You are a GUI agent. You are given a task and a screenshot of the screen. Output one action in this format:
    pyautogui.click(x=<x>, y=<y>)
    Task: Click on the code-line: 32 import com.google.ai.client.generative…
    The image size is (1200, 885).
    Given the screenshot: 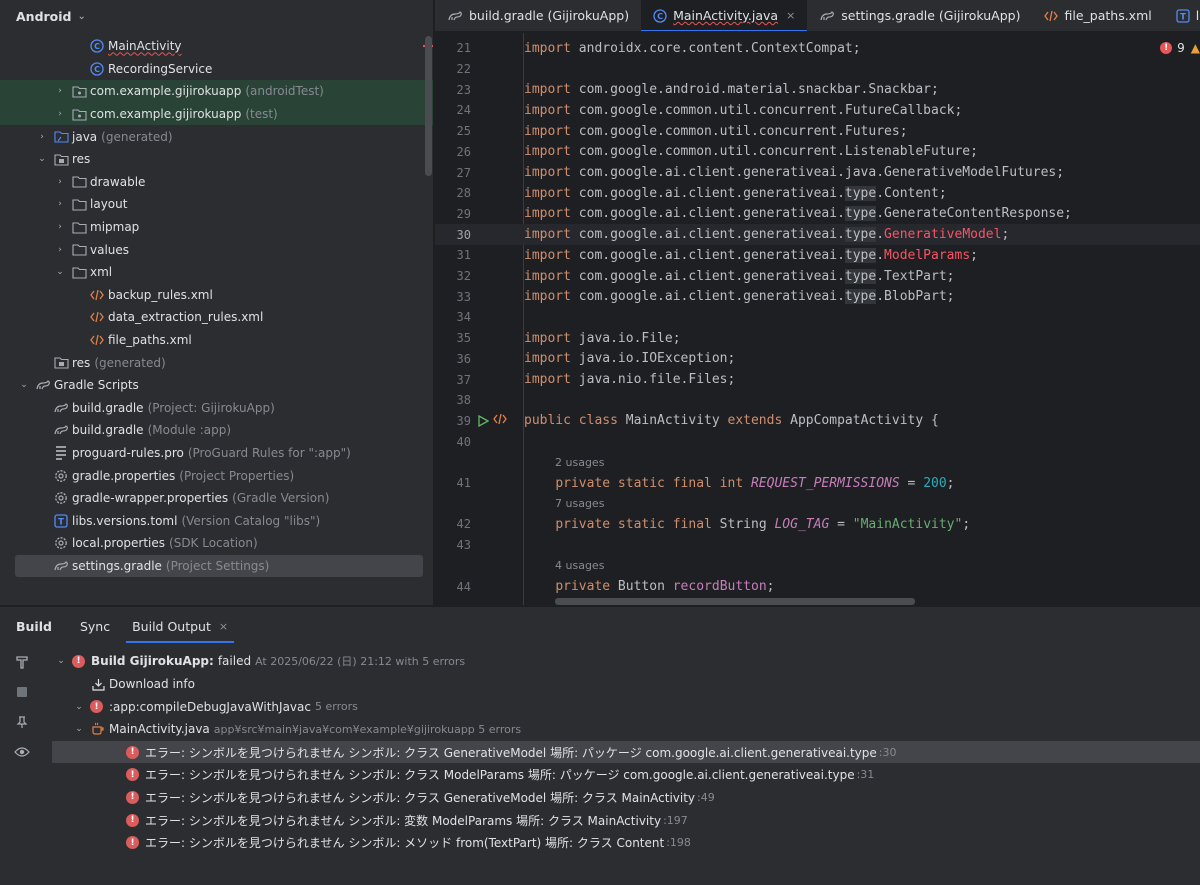 What is the action you would take?
    pyautogui.click(x=817, y=276)
    